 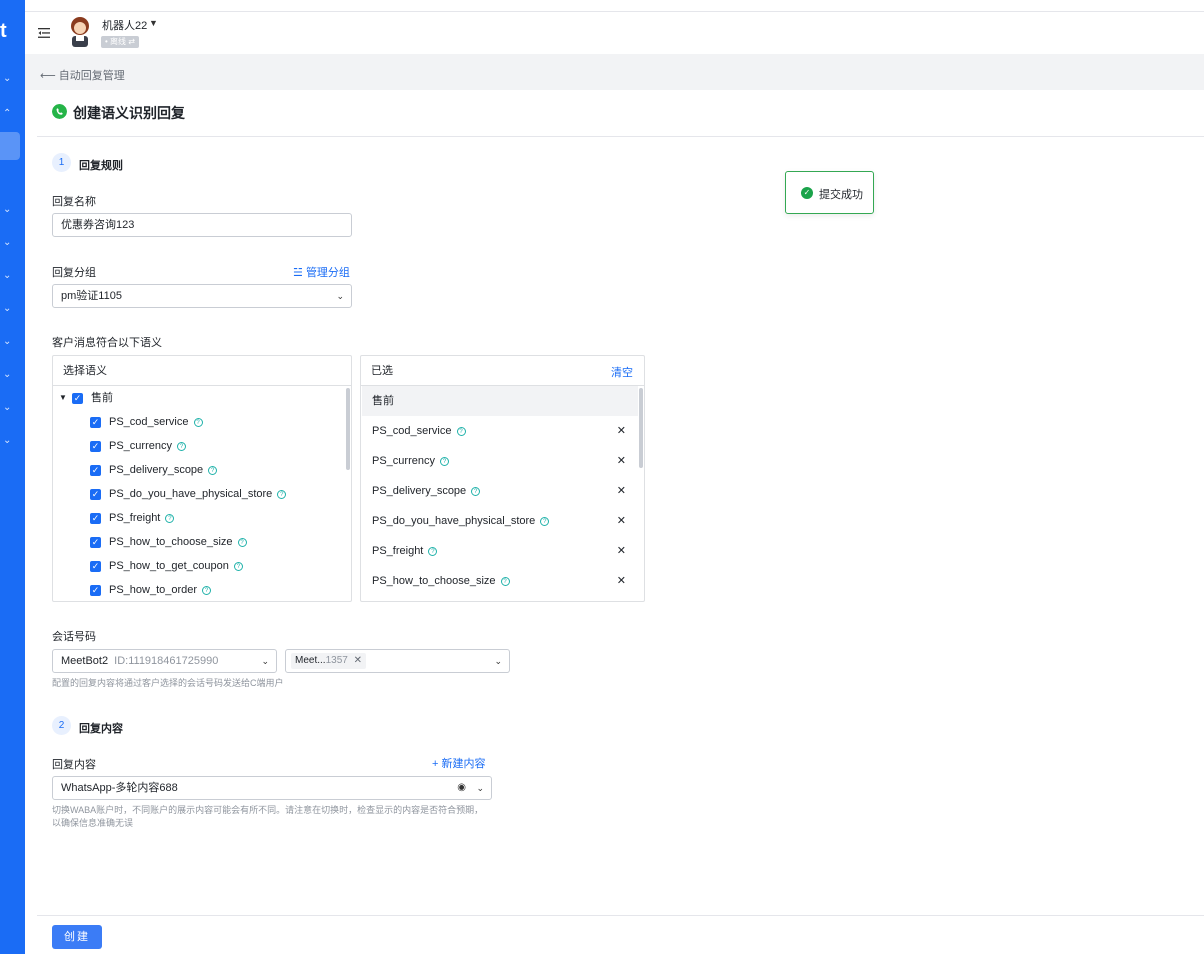 What do you see at coordinates (191, 494) in the screenshot?
I see `item-label: PS_do_you_have_physical_store` at bounding box center [191, 494].